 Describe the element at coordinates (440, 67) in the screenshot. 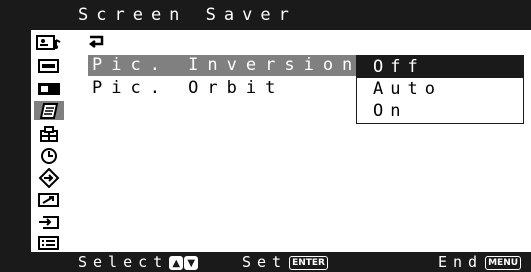

I see `option-off: Off` at that location.